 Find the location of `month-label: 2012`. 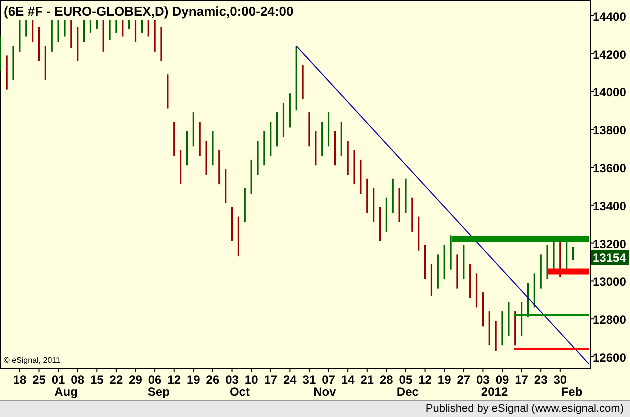

month-label: 2012 is located at coordinates (494, 392).